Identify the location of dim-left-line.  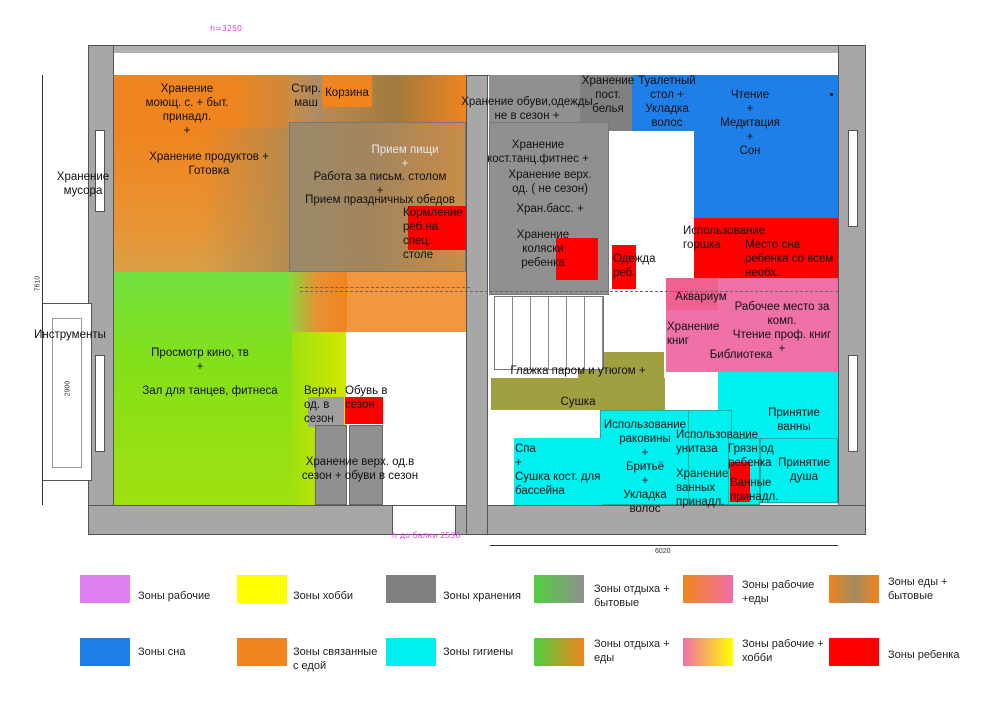
(42, 290).